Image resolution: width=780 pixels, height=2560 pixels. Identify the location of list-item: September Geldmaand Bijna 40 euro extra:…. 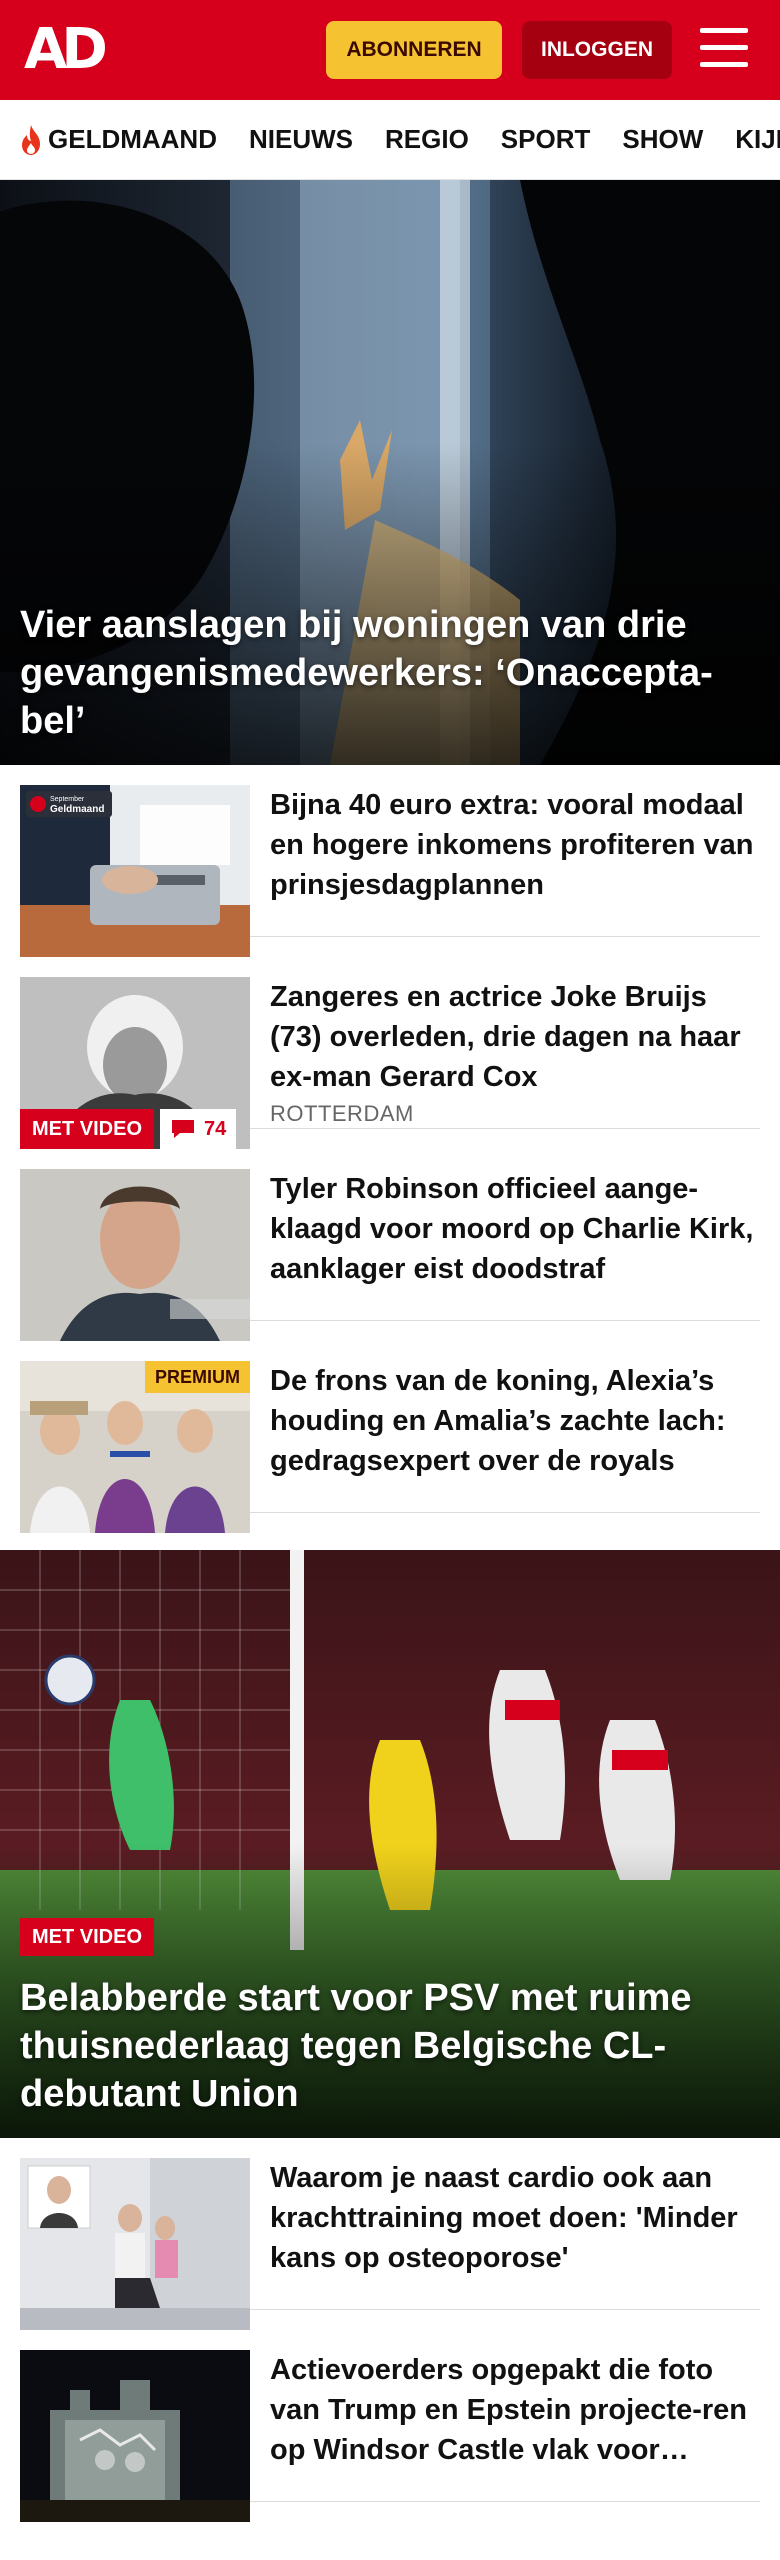
(390, 861).